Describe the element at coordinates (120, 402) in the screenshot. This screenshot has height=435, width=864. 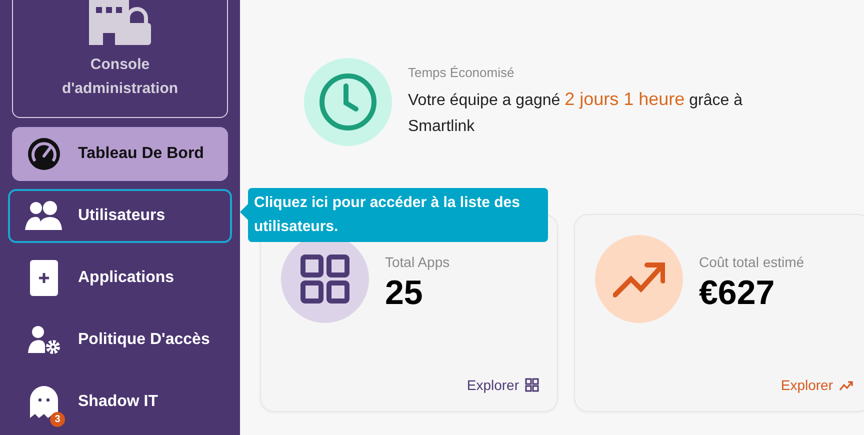
I see `nav-item: Shadow IT 3` at that location.